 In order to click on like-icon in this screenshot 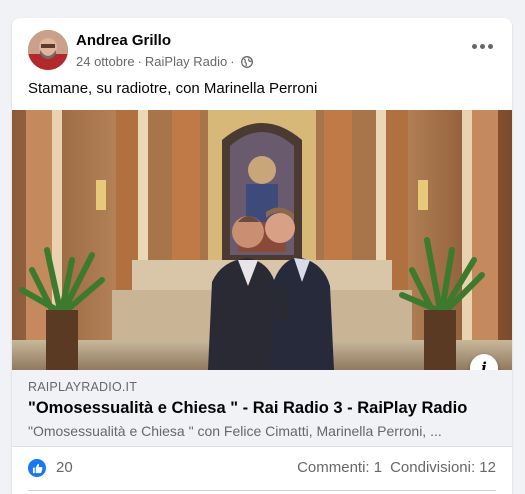, I will do `click(37, 468)`.